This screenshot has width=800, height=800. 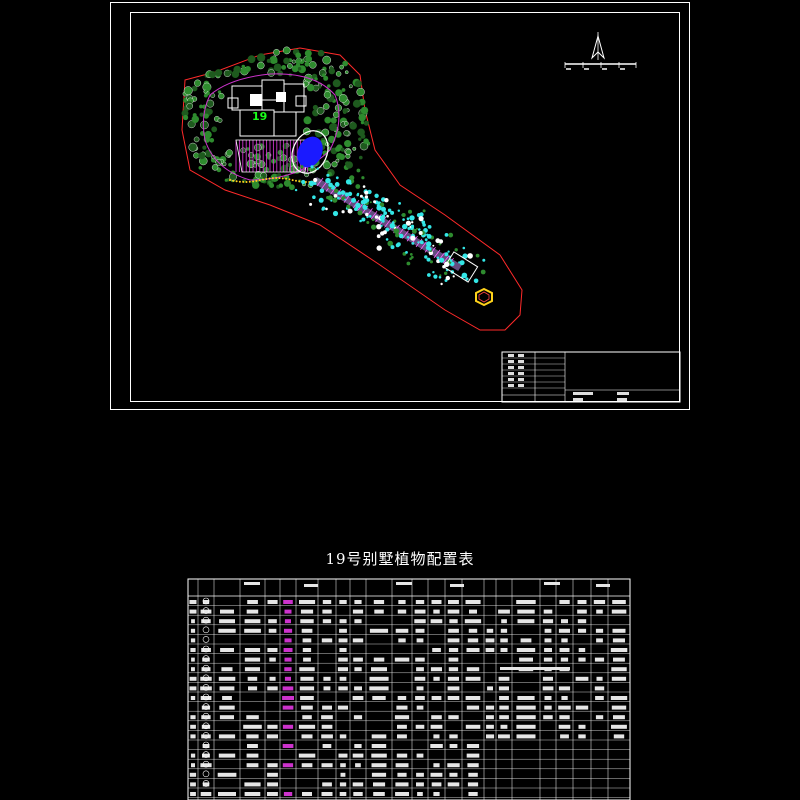 I want to click on table-note-mark, so click(x=535, y=668).